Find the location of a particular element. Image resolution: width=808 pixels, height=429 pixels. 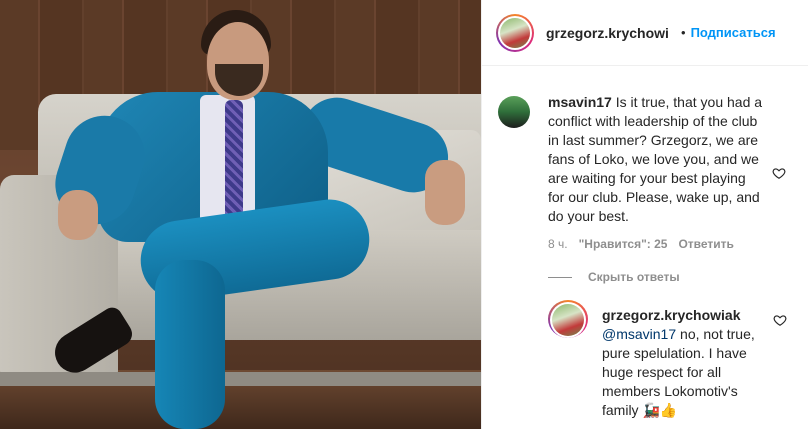

commenter-avatar is located at coordinates (514, 112).